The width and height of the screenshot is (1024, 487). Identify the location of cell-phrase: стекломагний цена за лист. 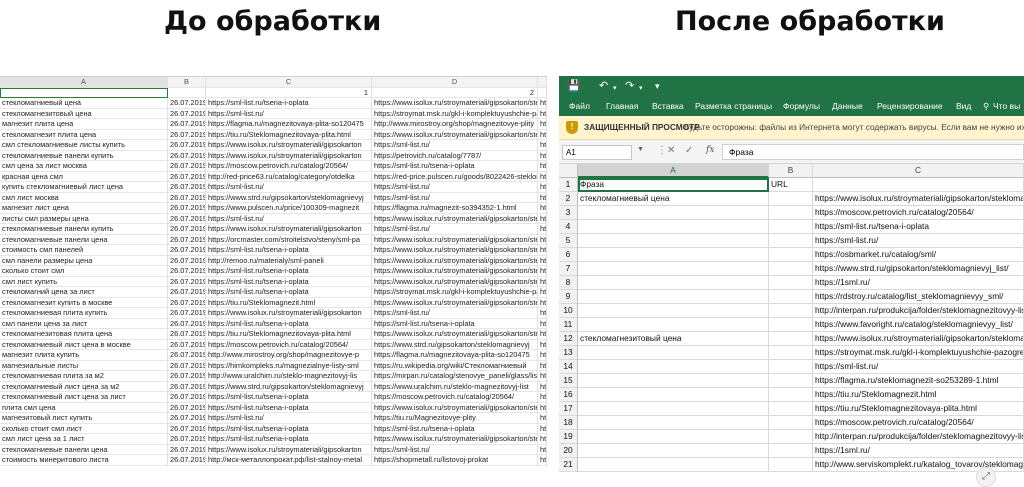
(84, 292).